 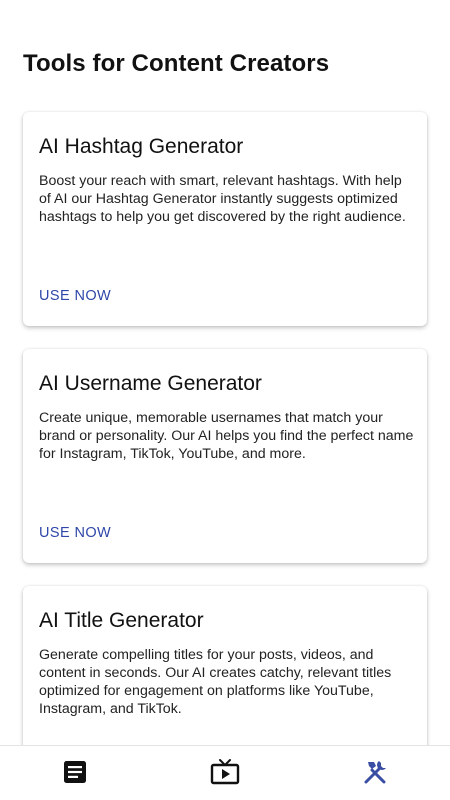 I want to click on page-title: Tools for Content Creators, so click(x=176, y=63).